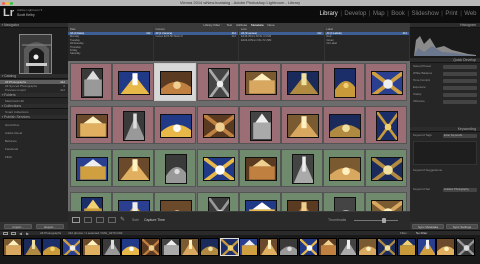 This screenshot has height=264, width=480. Describe the element at coordinates (34, 76) in the screenshot. I see `catalog-header: ▼ Catalog` at that location.